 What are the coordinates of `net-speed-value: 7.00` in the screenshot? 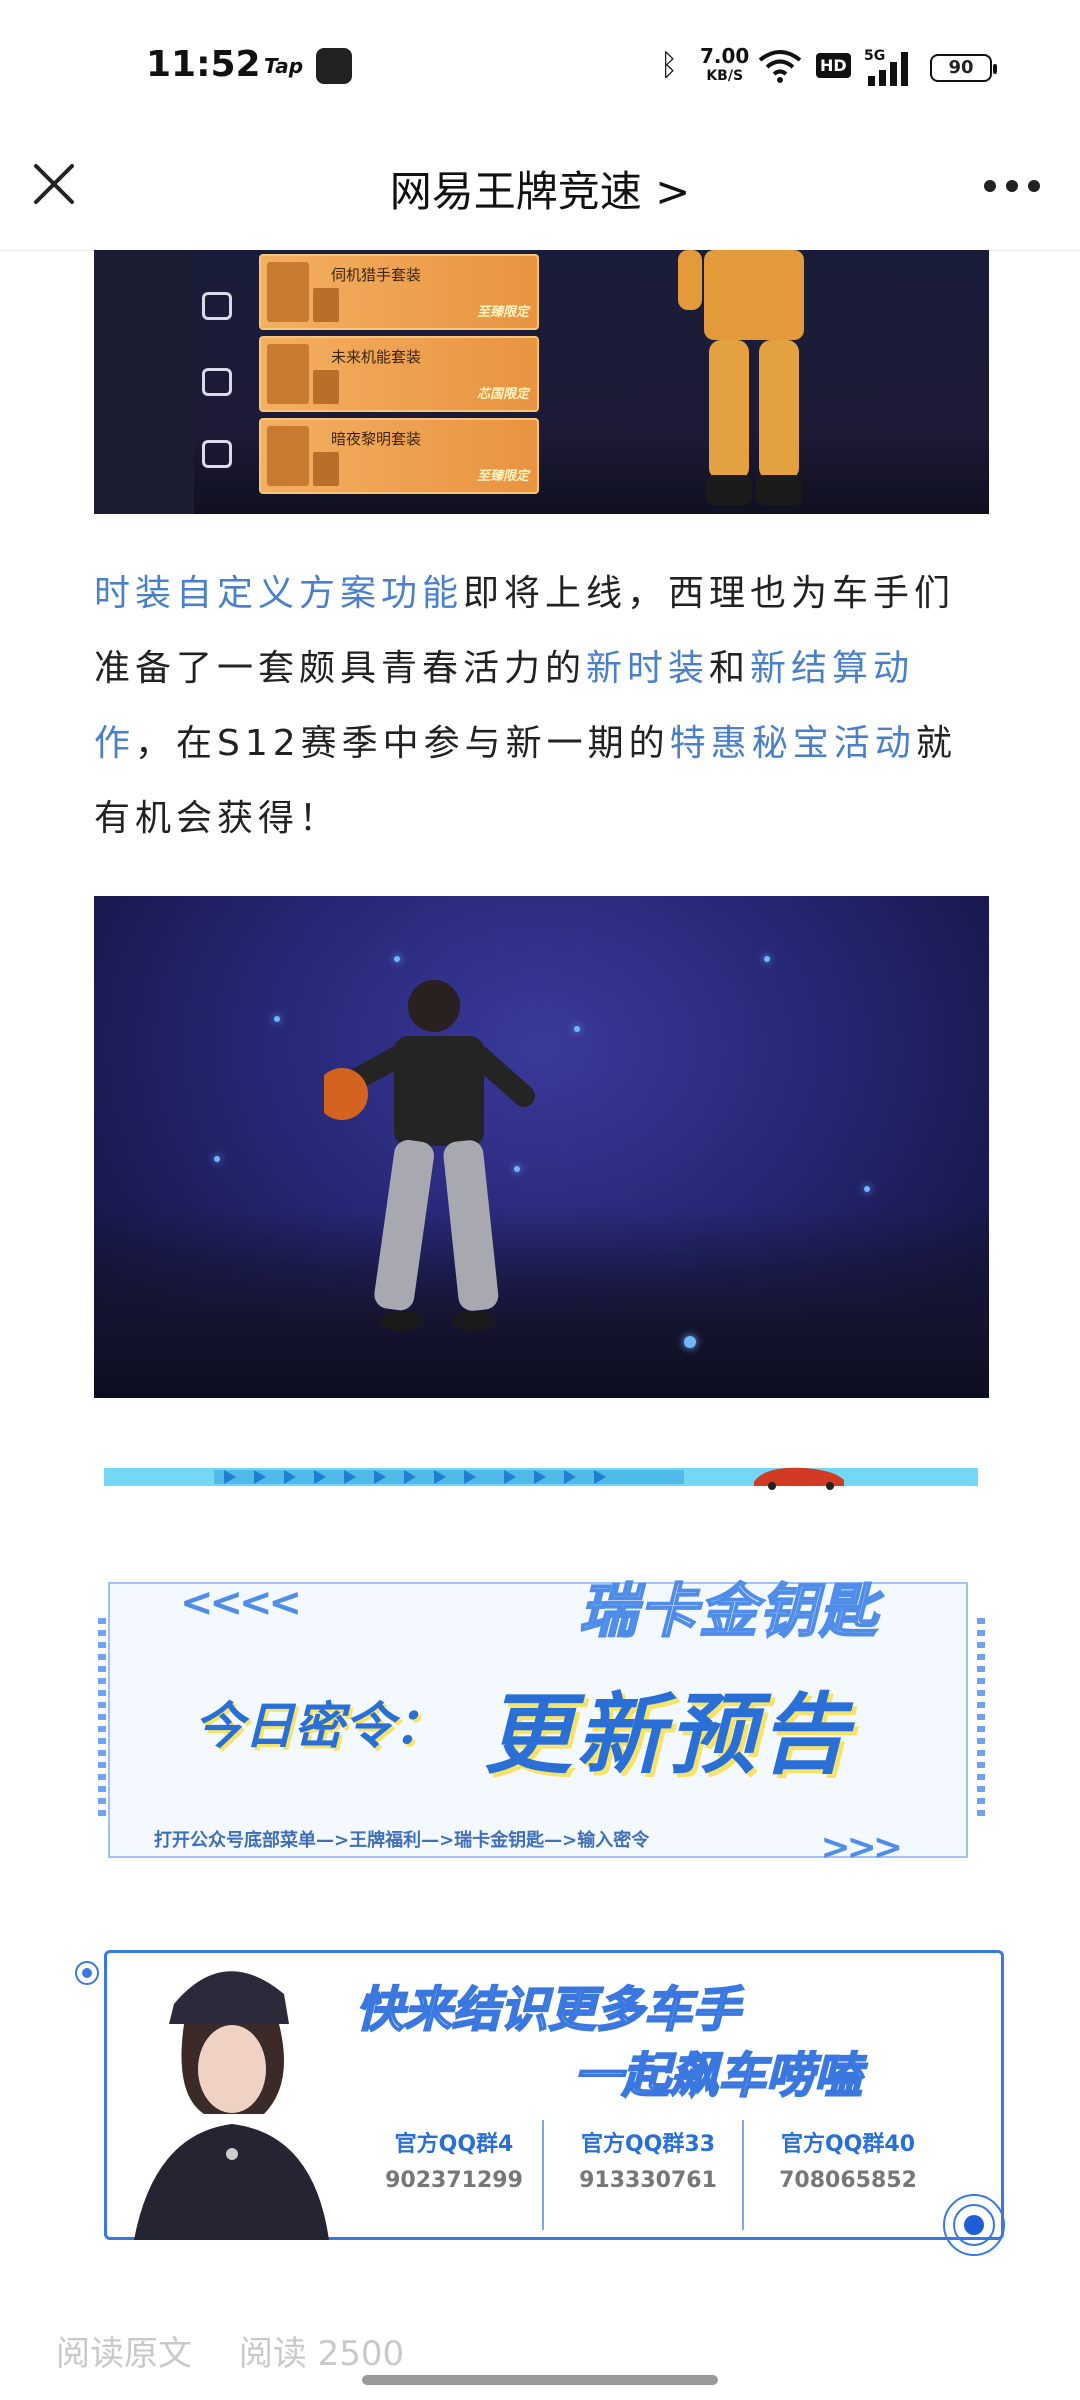 It's located at (725, 56).